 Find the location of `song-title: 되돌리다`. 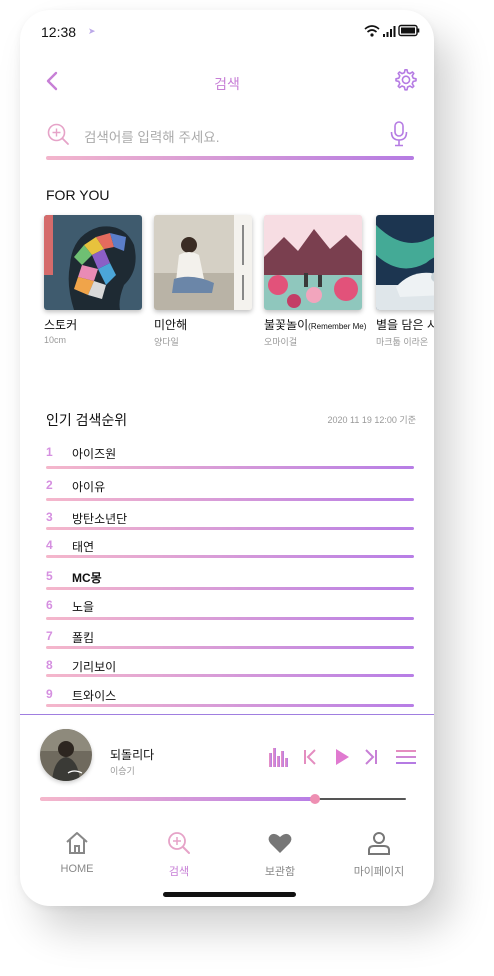

song-title: 되돌리다 is located at coordinates (132, 755).